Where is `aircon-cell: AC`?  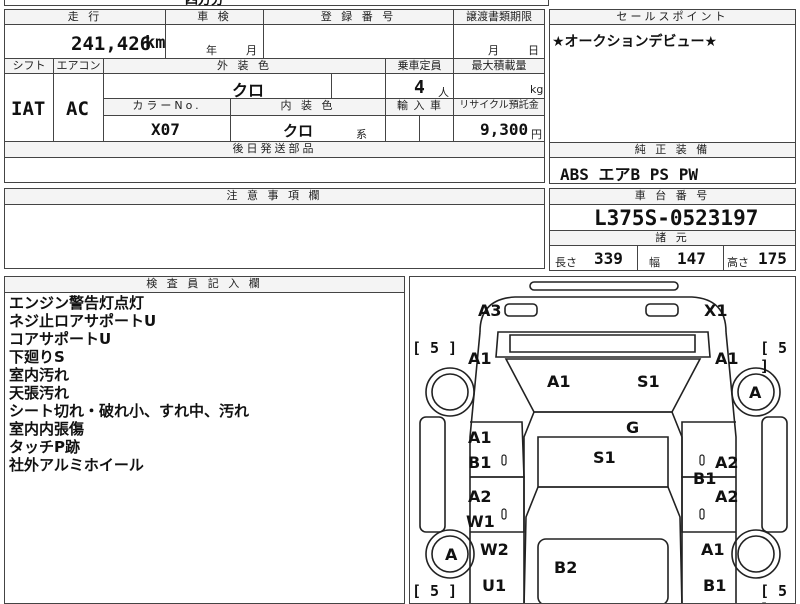 aircon-cell: AC is located at coordinates (78, 107).